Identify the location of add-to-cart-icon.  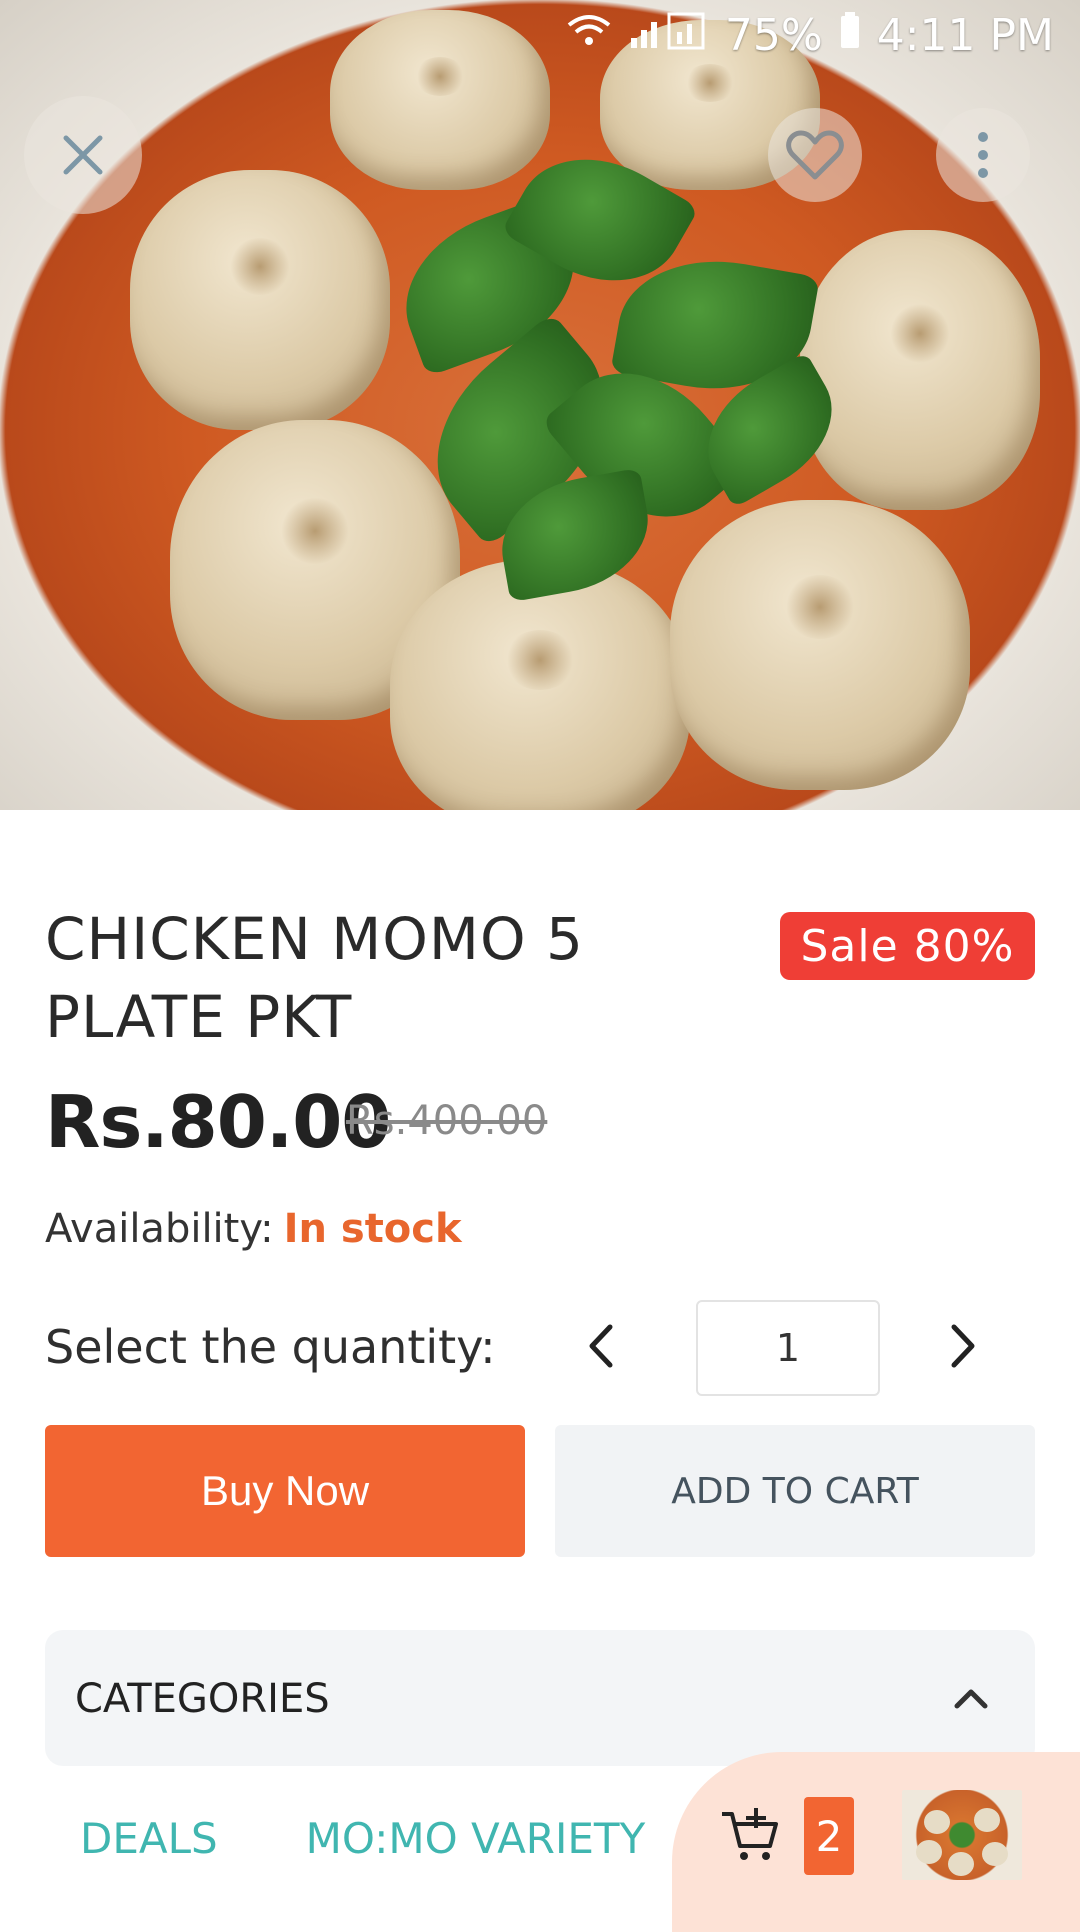
(750, 1836).